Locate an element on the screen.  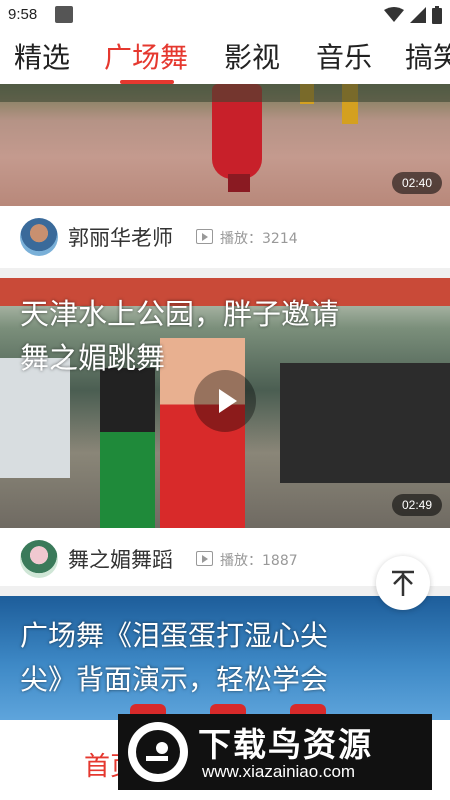
app-notification-icon is located at coordinates (64, 14).